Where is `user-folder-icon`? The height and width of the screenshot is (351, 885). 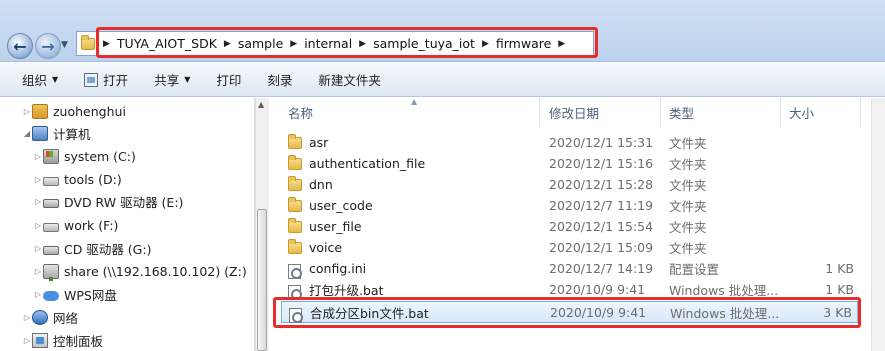 user-folder-icon is located at coordinates (40, 111).